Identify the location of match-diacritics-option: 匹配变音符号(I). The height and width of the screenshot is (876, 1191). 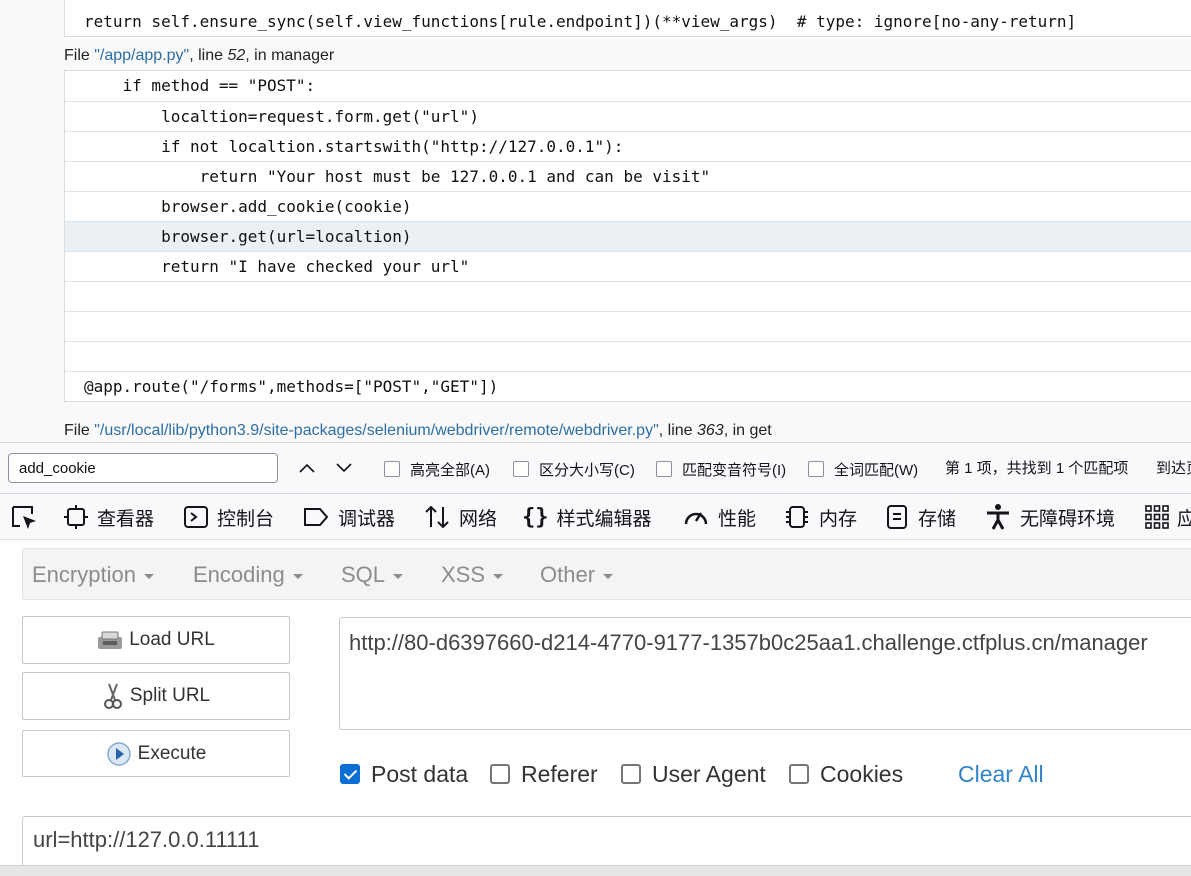
(721, 469).